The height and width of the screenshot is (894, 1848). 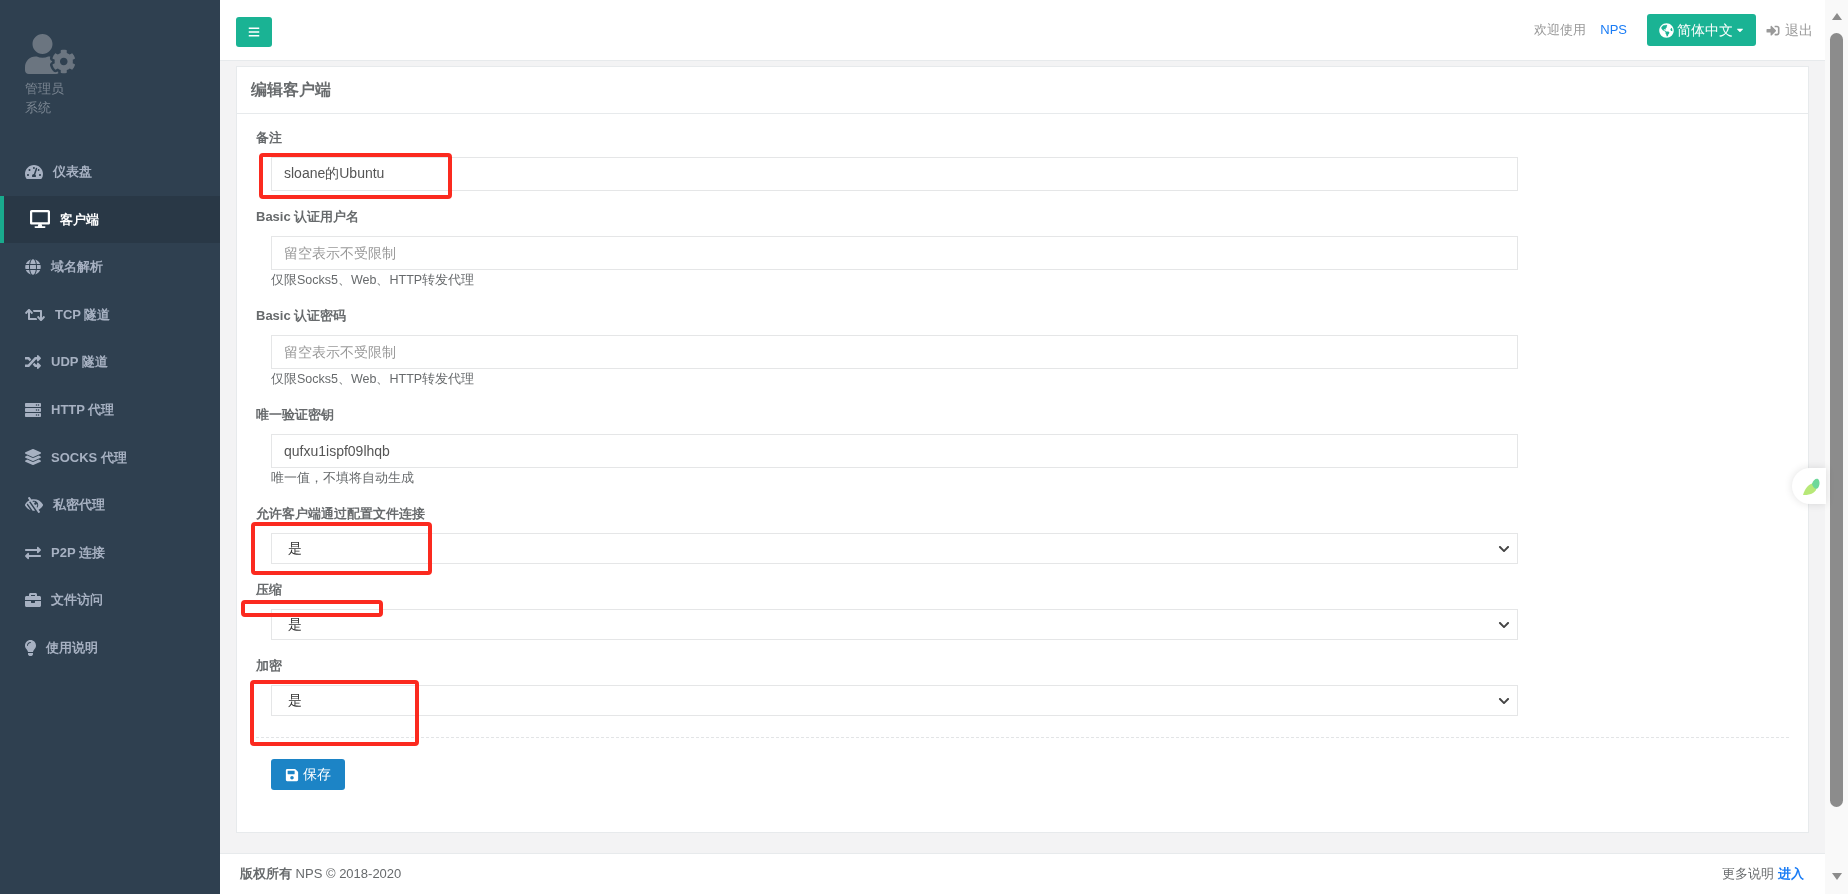 I want to click on field-label: 备注, so click(x=269, y=138).